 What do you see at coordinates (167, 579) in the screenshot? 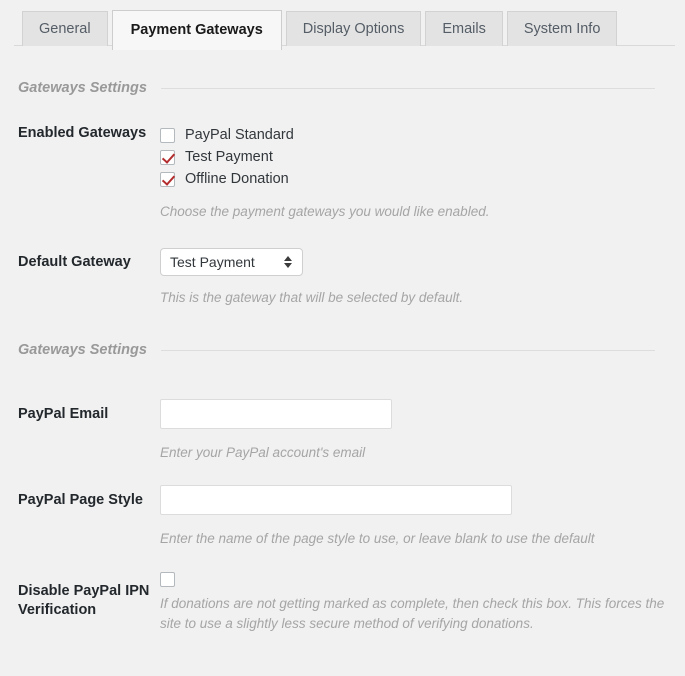
I see `checkbox-disable-ipn-verification` at bounding box center [167, 579].